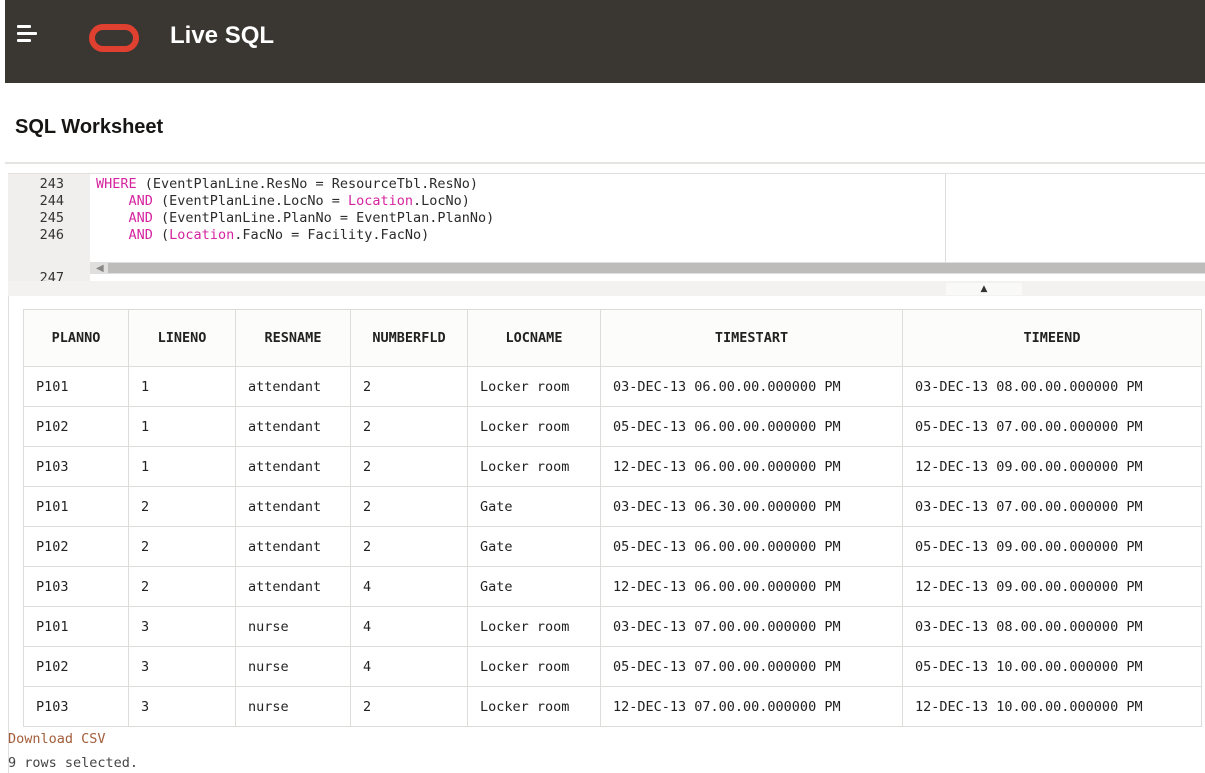 The width and height of the screenshot is (1205, 773). Describe the element at coordinates (751, 338) in the screenshot. I see `column-header: TIMESTART` at that location.